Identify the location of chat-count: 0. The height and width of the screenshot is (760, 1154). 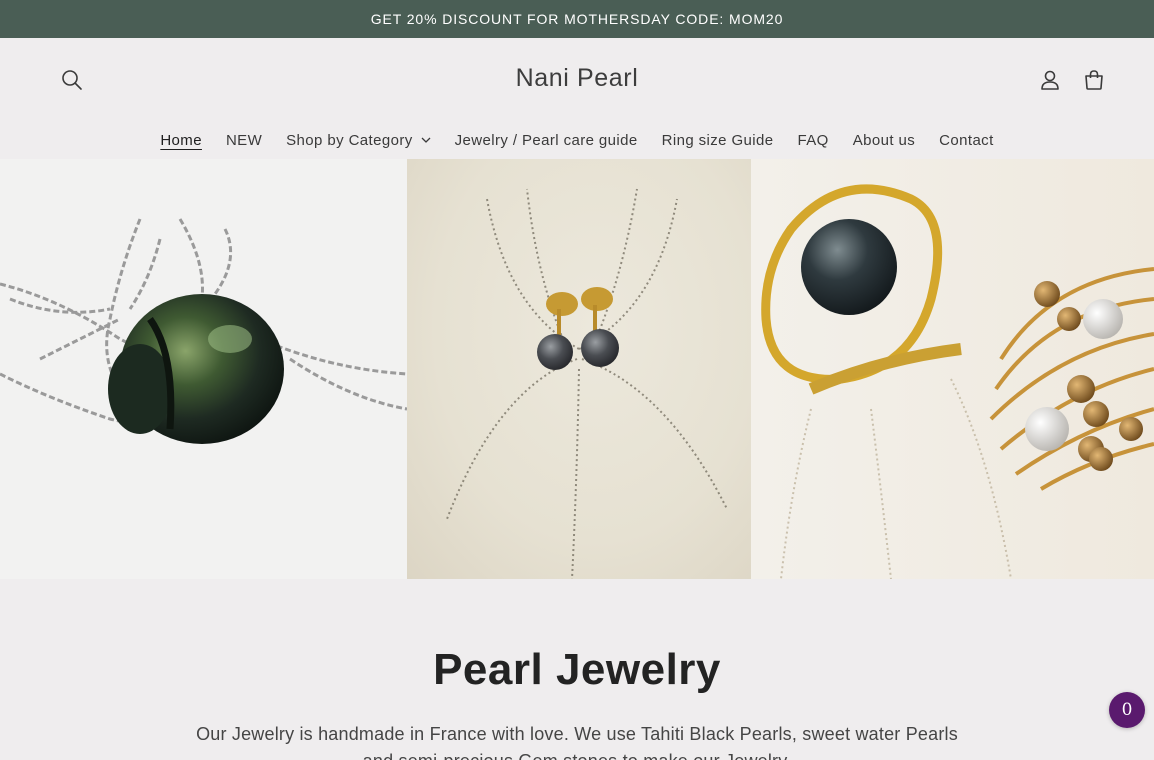
(1127, 710).